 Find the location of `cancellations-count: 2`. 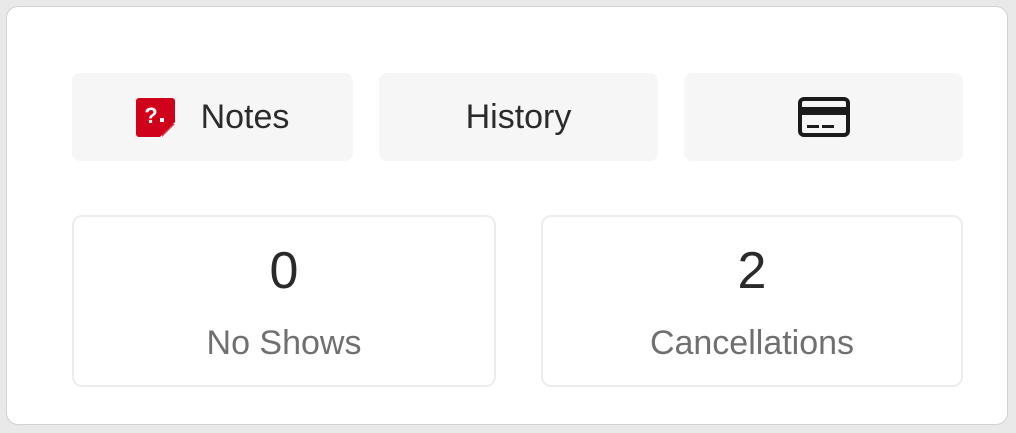

cancellations-count: 2 is located at coordinates (752, 271).